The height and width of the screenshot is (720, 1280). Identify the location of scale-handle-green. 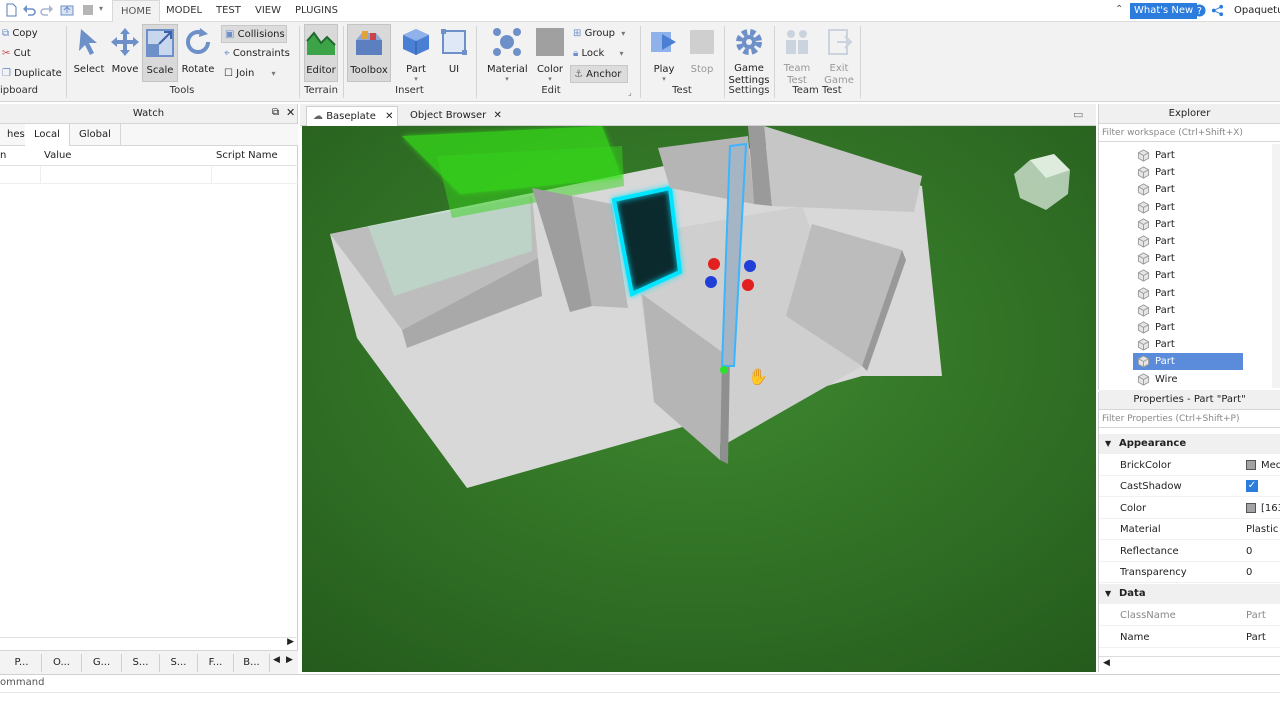
(724, 370).